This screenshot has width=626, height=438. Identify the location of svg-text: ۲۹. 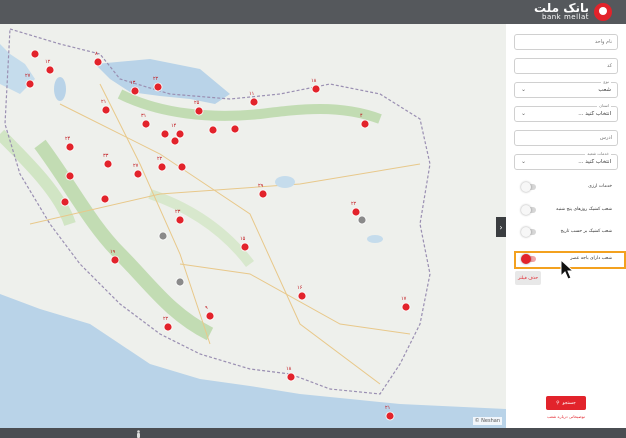
(261, 186).